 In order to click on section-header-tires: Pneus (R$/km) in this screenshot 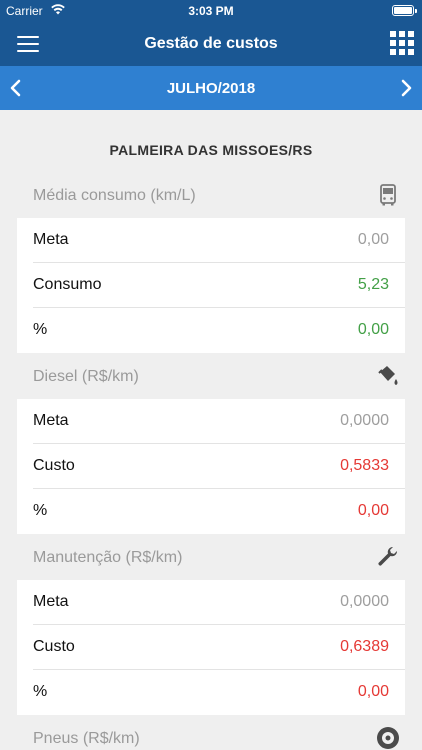, I will do `click(220, 737)`.